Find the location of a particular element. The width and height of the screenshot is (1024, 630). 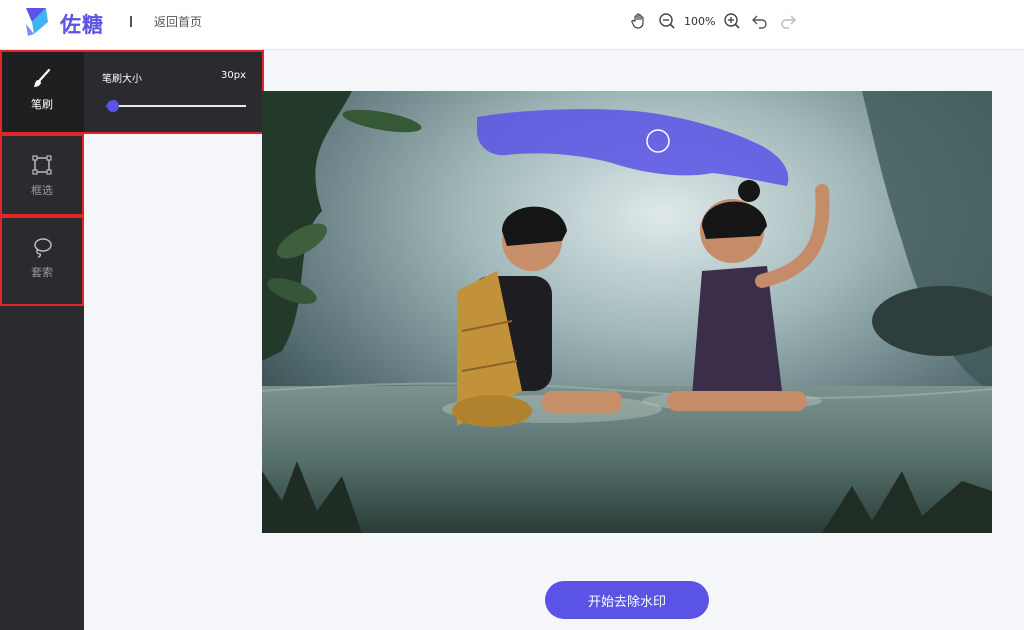

brush-size-label: 笔刷大小 is located at coordinates (122, 79).